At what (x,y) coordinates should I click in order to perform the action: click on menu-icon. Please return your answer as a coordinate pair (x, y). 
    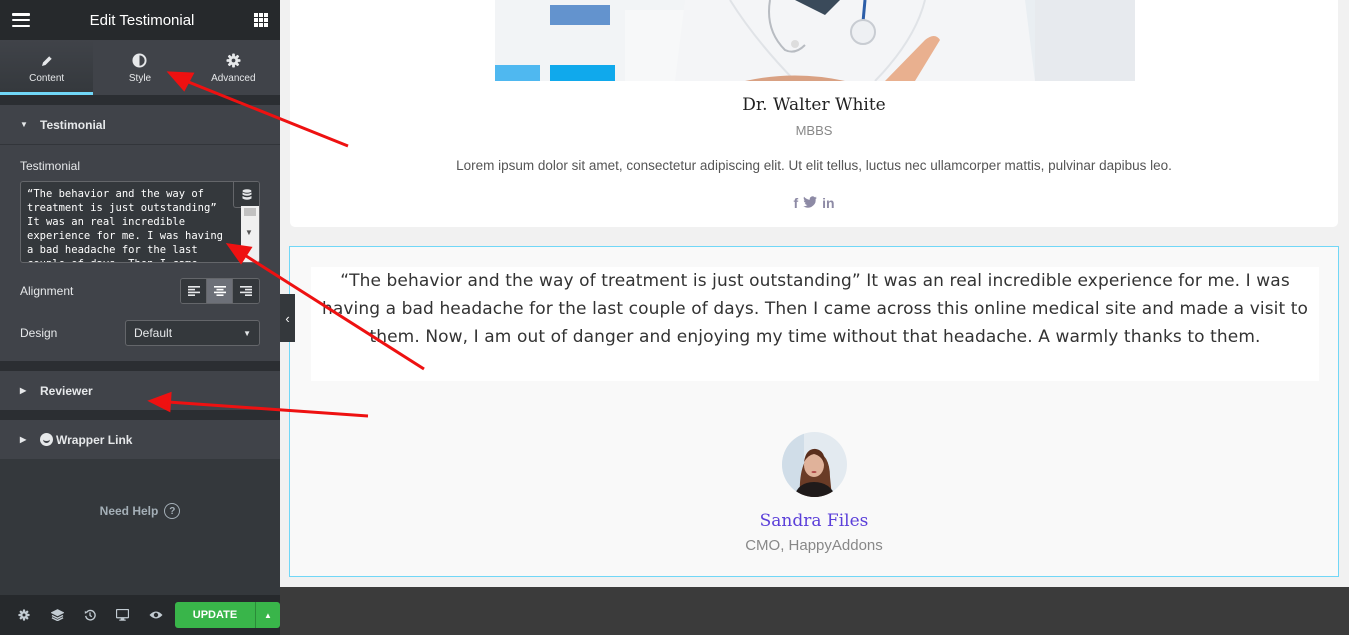
    Looking at the image, I should click on (21, 20).